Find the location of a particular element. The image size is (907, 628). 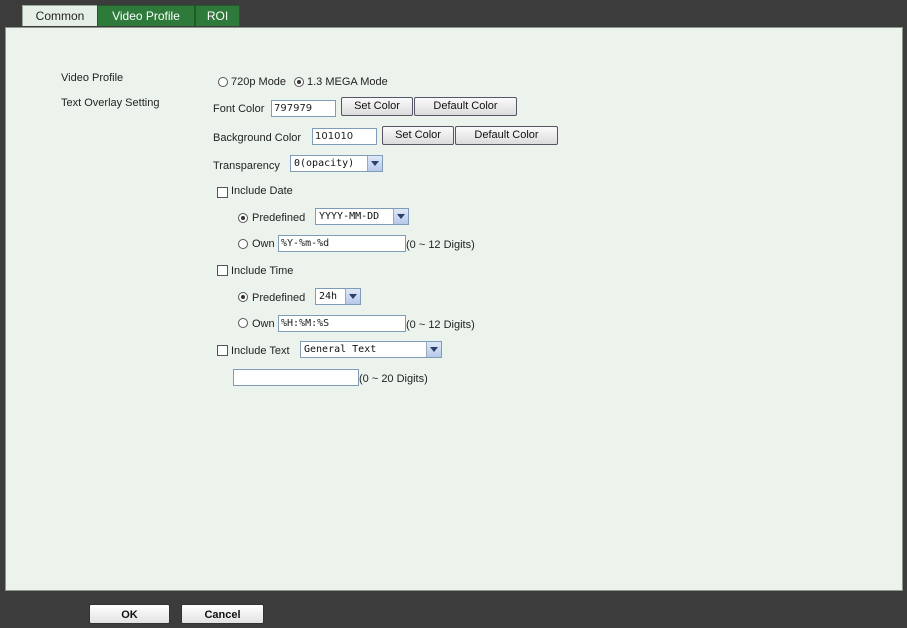

date-own-label: Own is located at coordinates (263, 244).